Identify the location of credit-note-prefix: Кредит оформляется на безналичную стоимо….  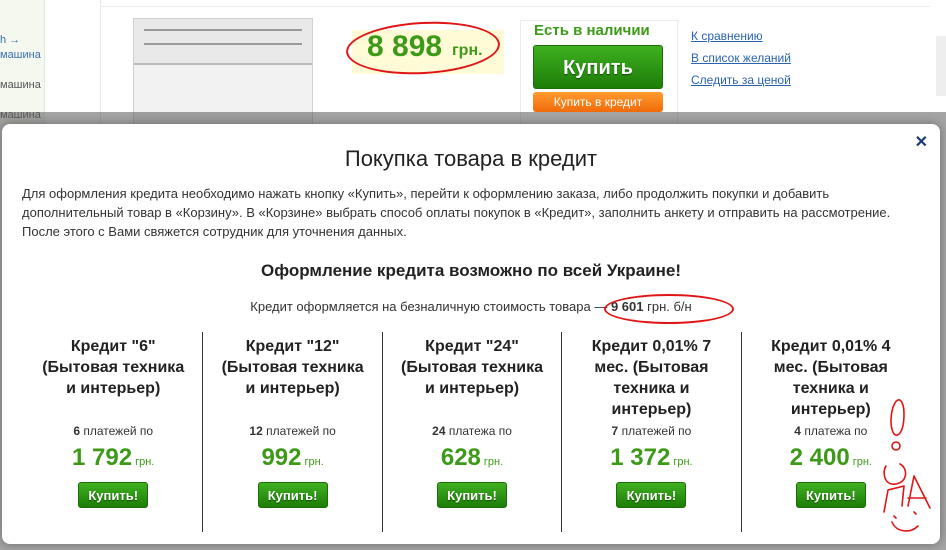
(430, 306).